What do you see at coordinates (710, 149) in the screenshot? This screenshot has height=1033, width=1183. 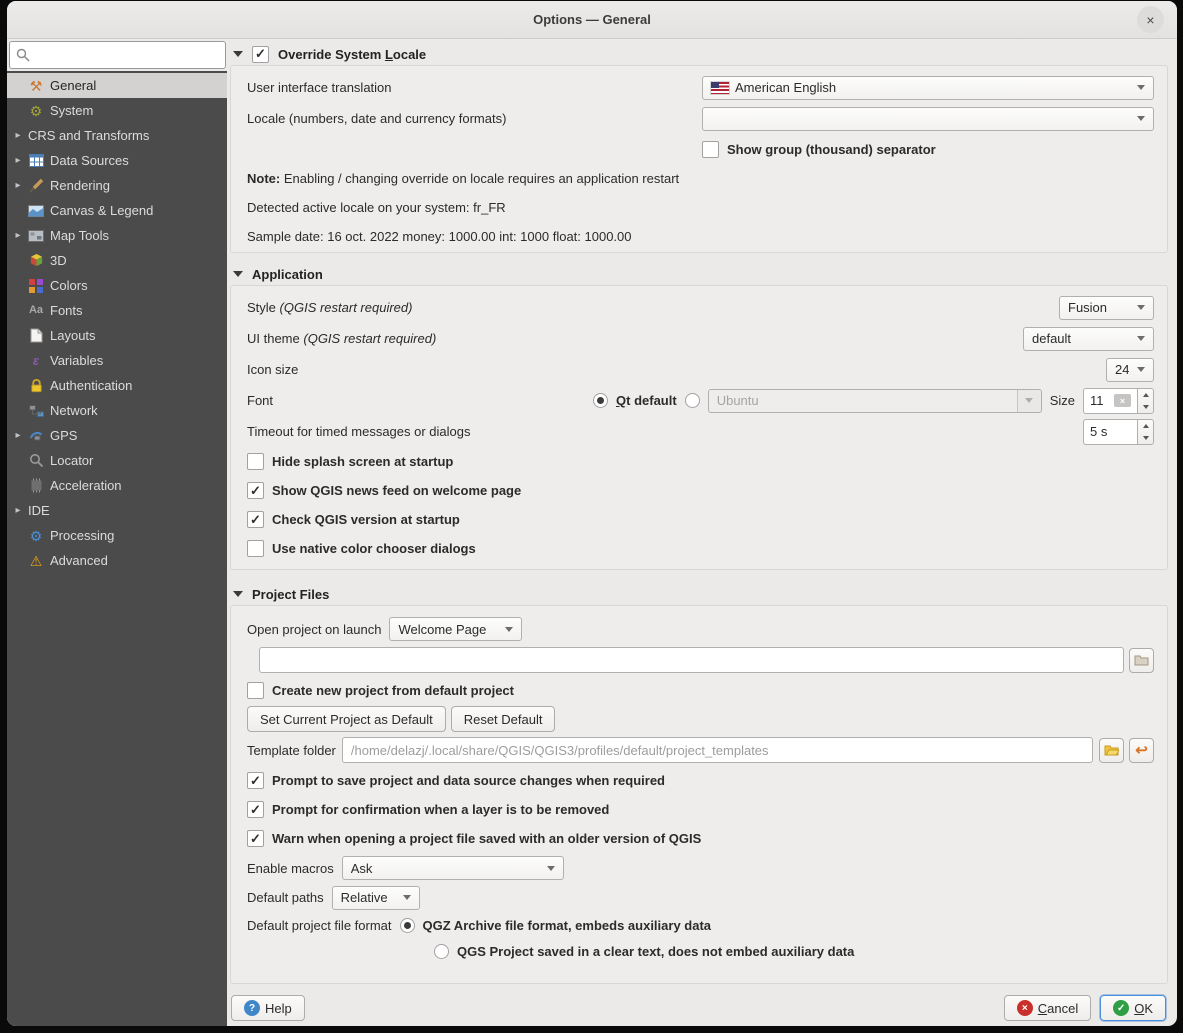 I see `group-separator-checkbox` at bounding box center [710, 149].